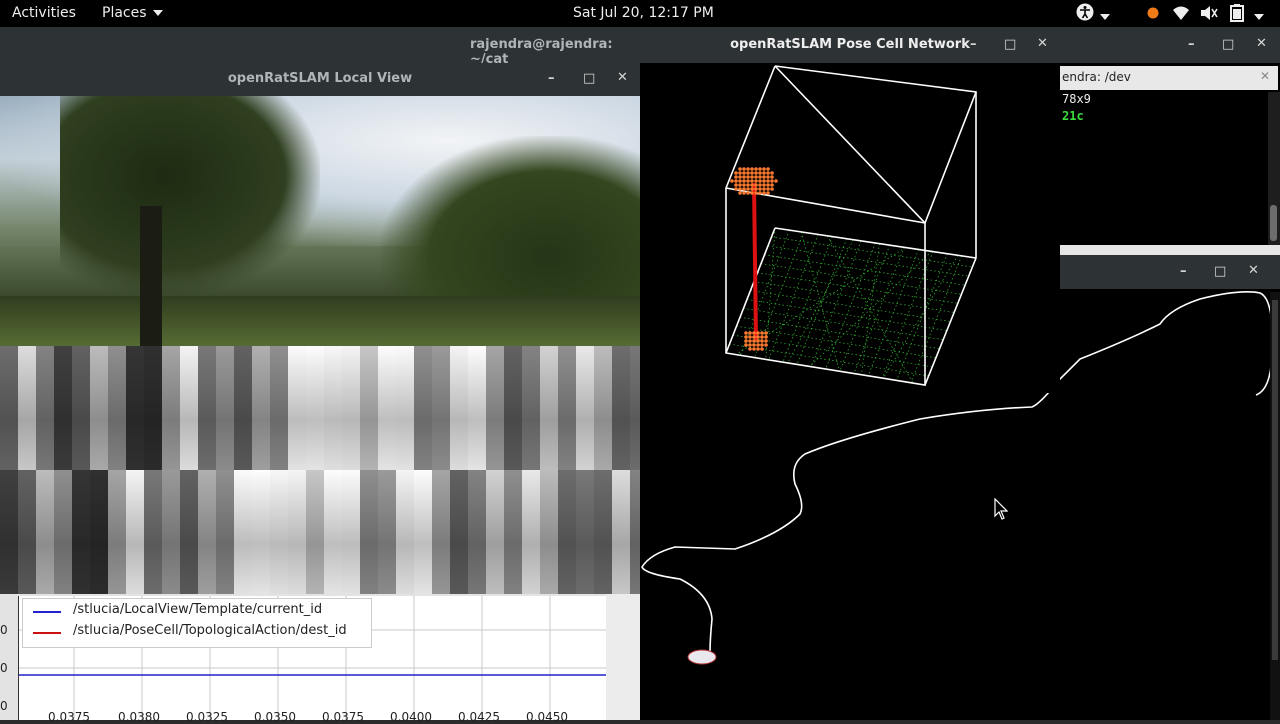 The width and height of the screenshot is (1280, 724). Describe the element at coordinates (1085, 14) in the screenshot. I see `accessibility-icon` at that location.